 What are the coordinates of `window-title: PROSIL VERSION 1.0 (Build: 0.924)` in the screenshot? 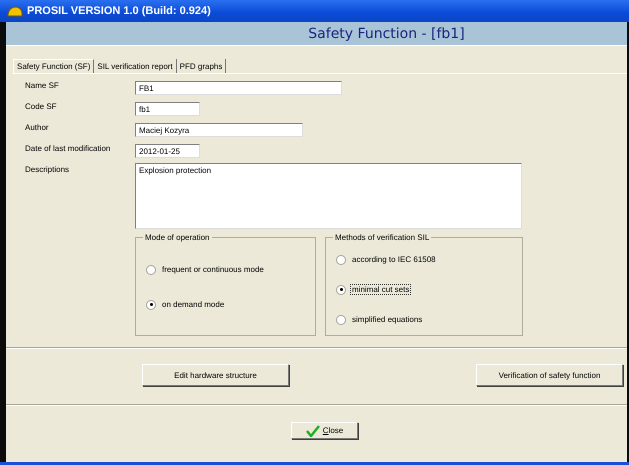 It's located at (119, 11).